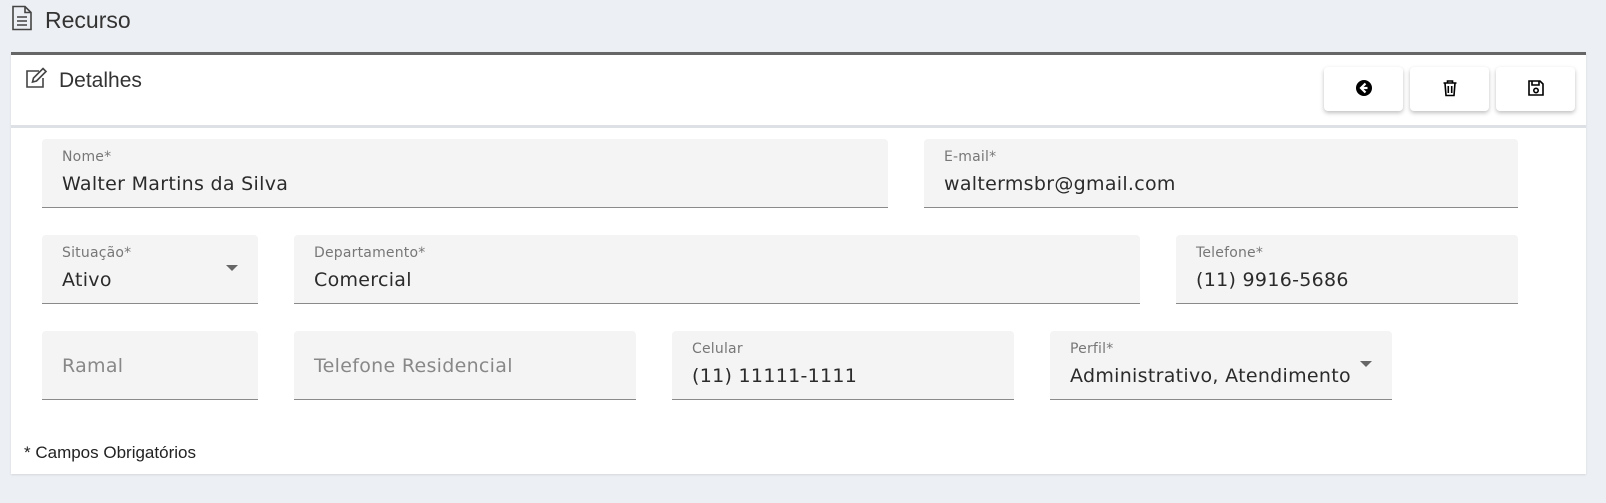 The width and height of the screenshot is (1606, 503). I want to click on save-button, so click(1535, 89).